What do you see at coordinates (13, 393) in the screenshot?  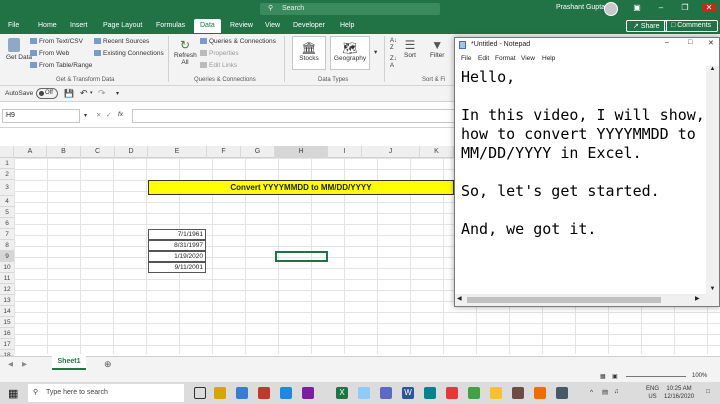 I see `windows-start-icon: ▦` at bounding box center [13, 393].